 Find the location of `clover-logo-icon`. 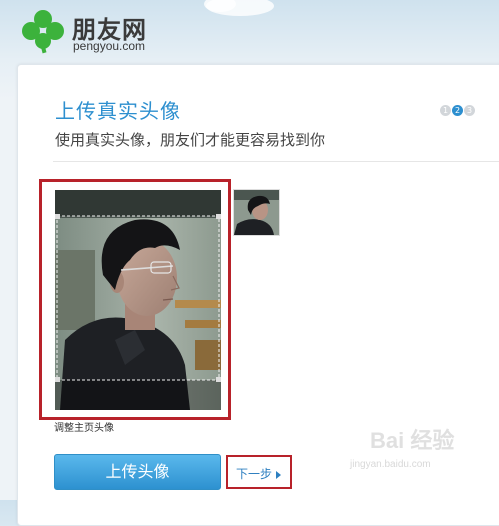

clover-logo-icon is located at coordinates (43, 32).